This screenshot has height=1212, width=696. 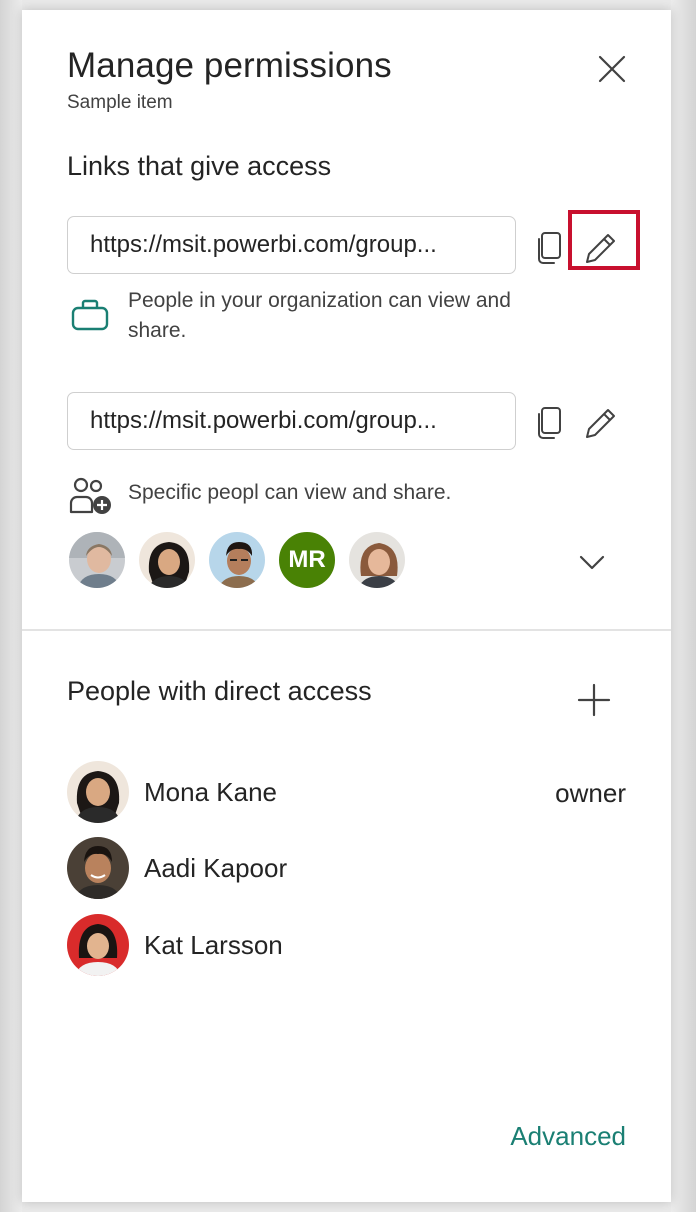 What do you see at coordinates (290, 492) in the screenshot?
I see `link-description: Specific peopl can view and share.` at bounding box center [290, 492].